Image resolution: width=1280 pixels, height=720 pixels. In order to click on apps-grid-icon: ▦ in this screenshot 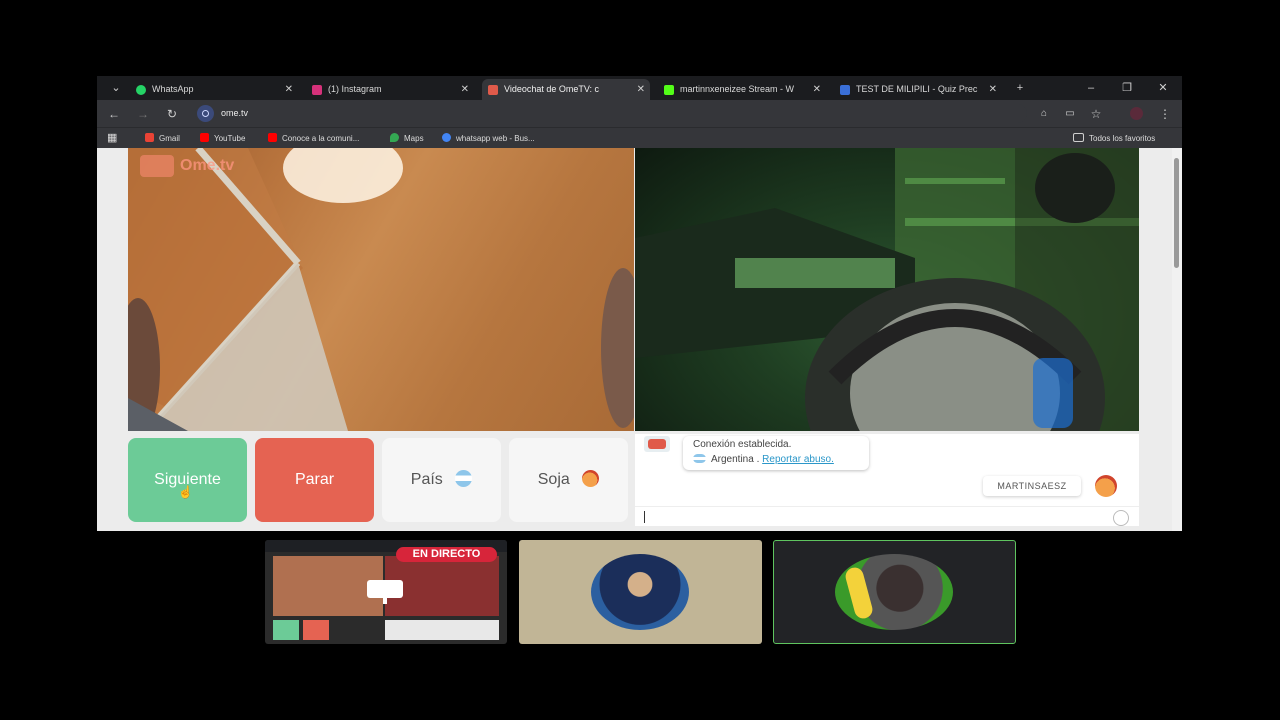, I will do `click(112, 138)`.